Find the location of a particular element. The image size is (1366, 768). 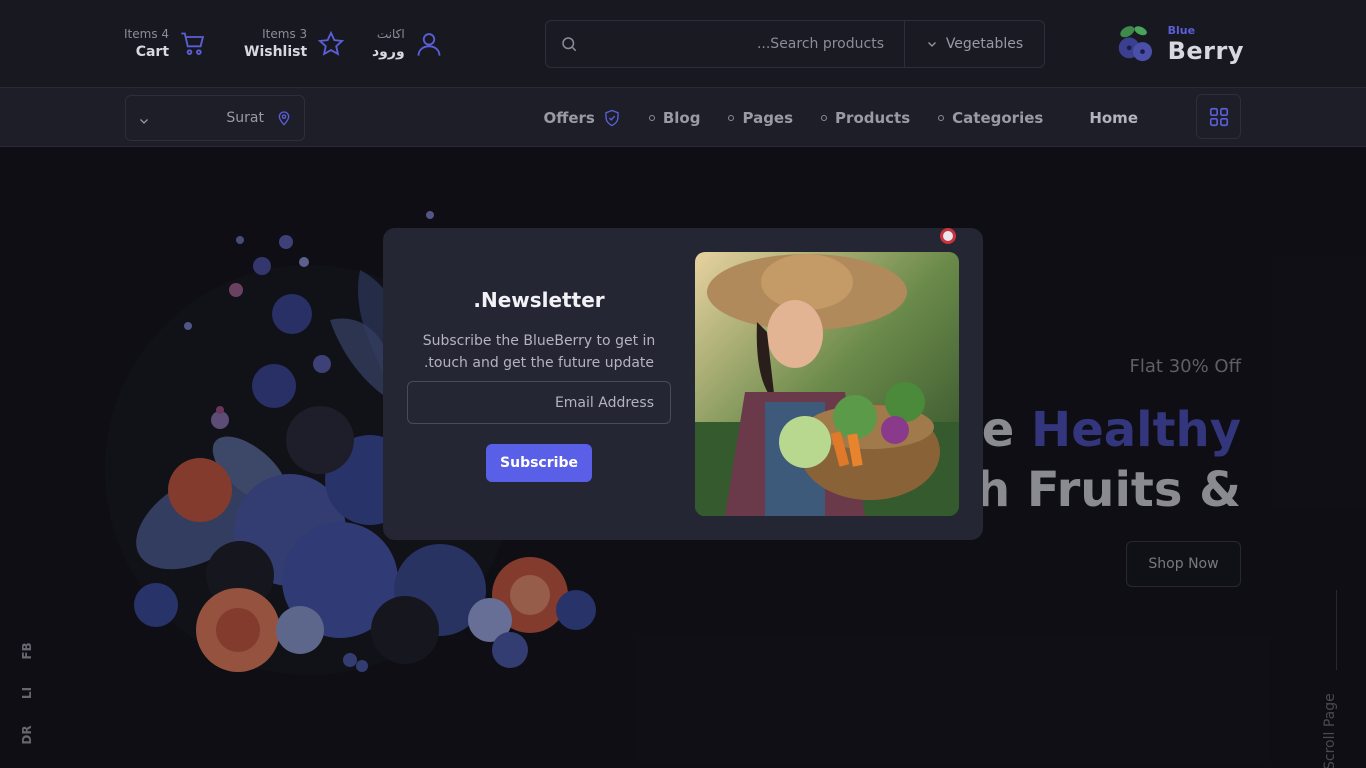

menu-grid-button is located at coordinates (1218, 116).